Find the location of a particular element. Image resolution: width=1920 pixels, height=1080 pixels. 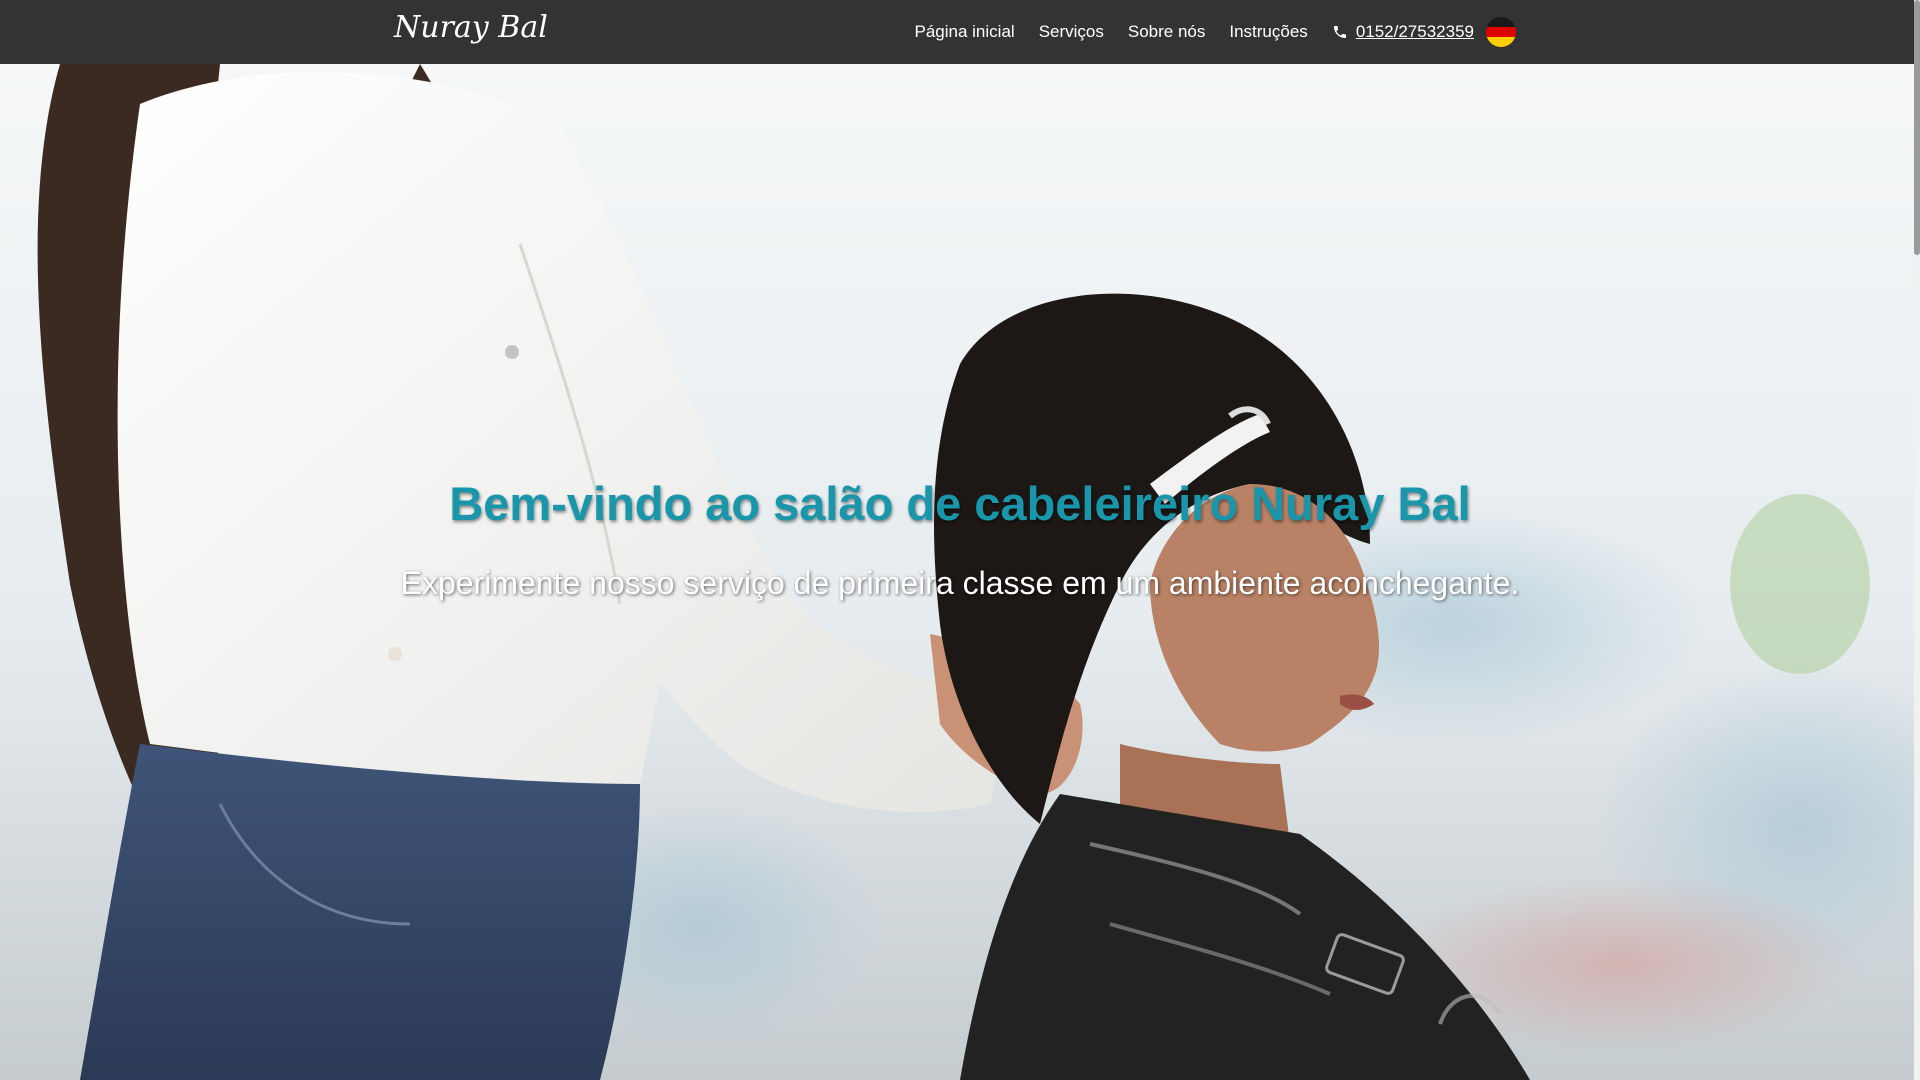

page-scrollbar is located at coordinates (1917, 540).